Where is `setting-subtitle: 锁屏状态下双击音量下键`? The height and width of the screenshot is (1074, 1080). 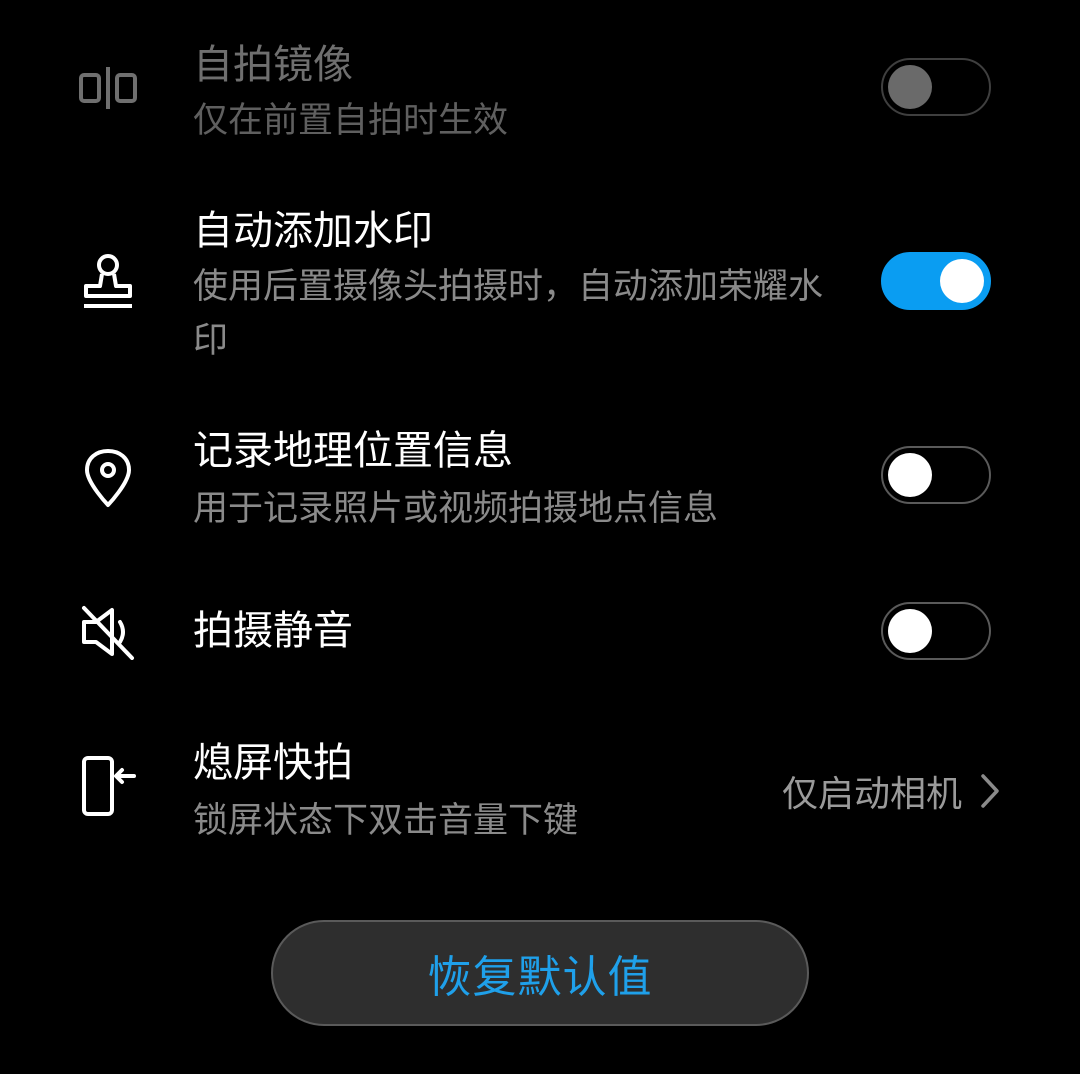 setting-subtitle: 锁屏状态下双击音量下键 is located at coordinates (386, 821).